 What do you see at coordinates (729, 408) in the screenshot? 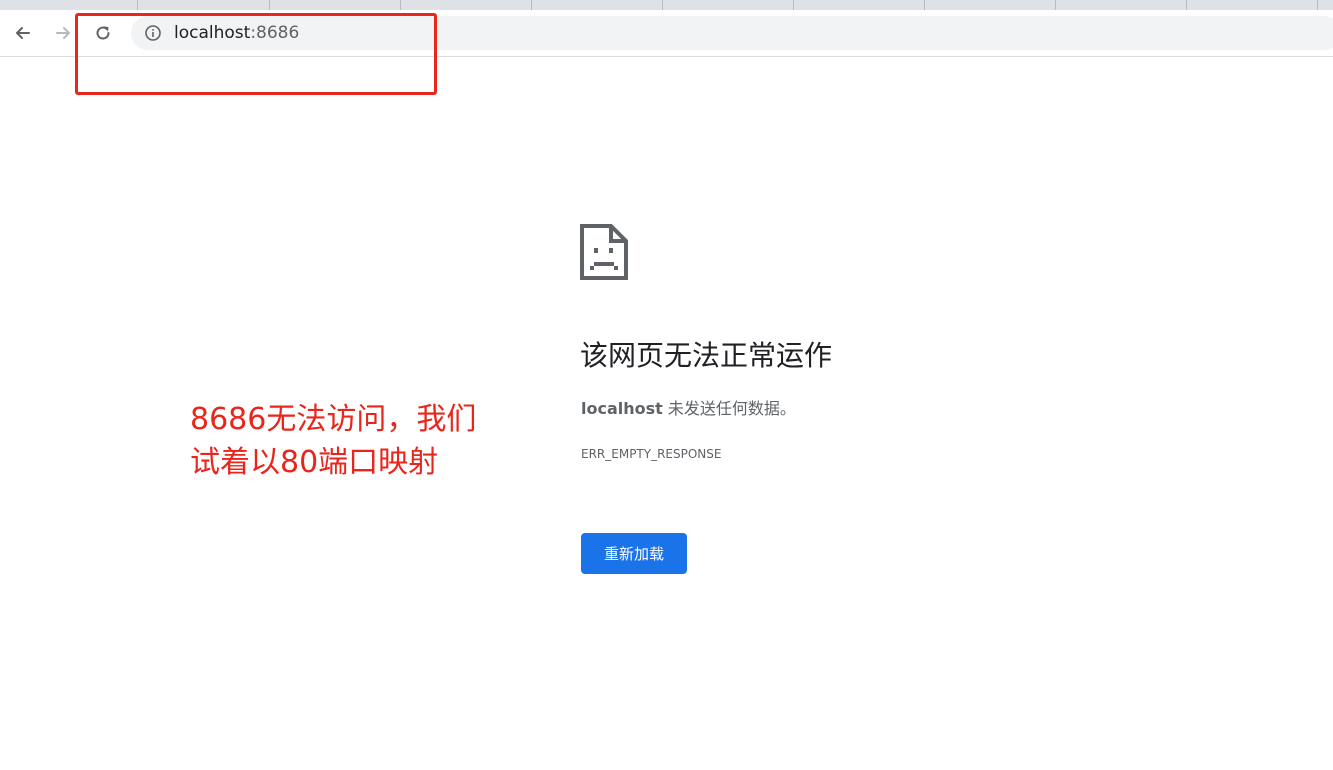
I see `error-description-text: 未发送任何数据。` at bounding box center [729, 408].